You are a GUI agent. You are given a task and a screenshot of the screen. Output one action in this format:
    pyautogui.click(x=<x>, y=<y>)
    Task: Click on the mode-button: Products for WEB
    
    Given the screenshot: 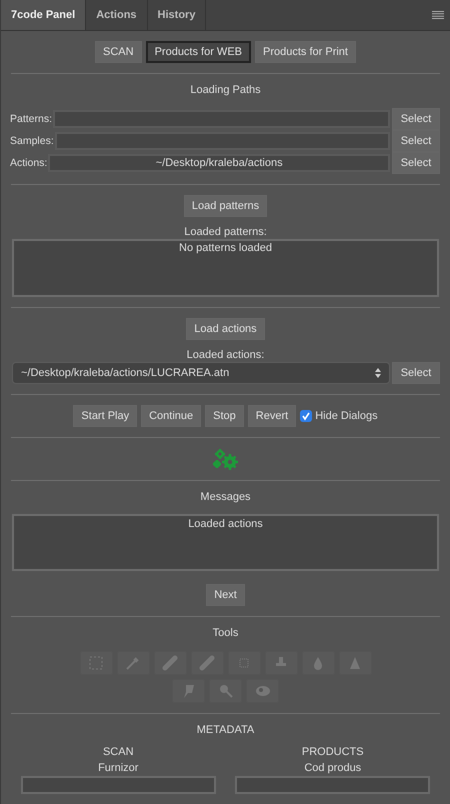 What is the action you would take?
    pyautogui.click(x=198, y=52)
    